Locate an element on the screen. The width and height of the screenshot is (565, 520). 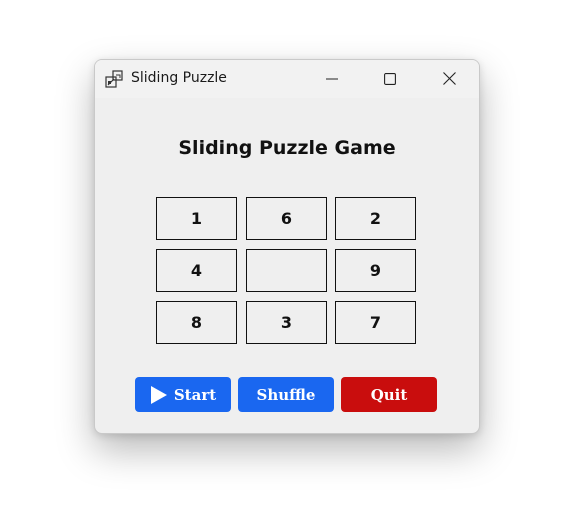
maximize-icon is located at coordinates (390, 79).